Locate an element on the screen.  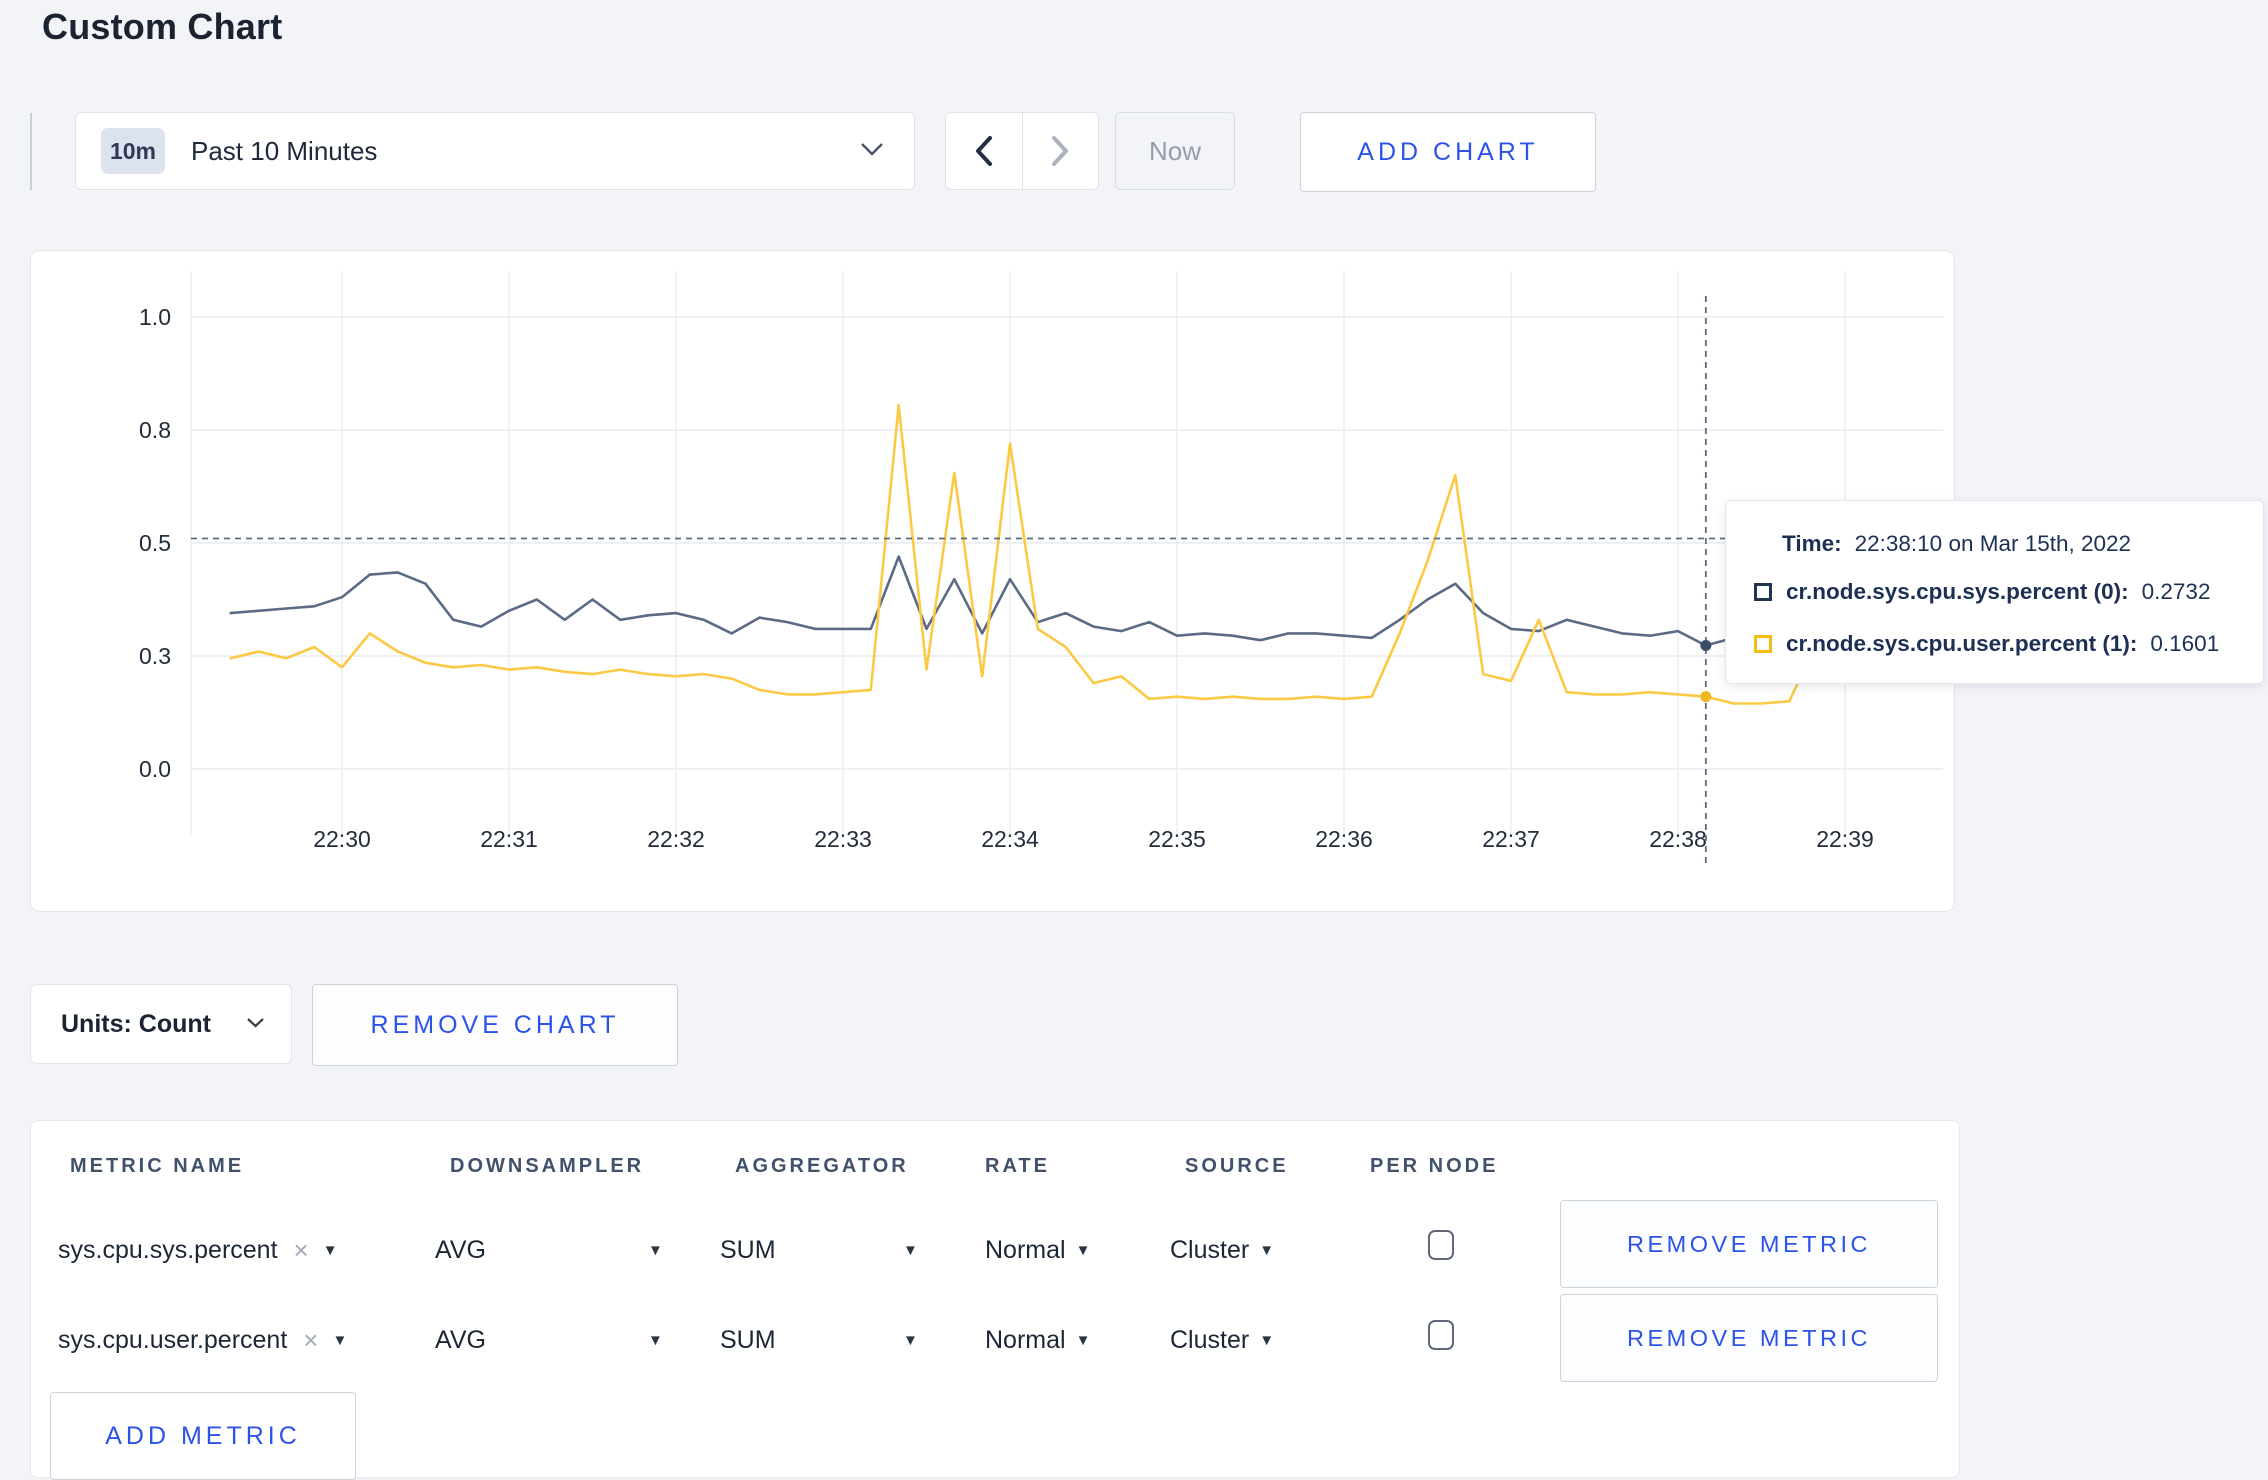
tooltip-series-name: cr.node.sys.cpu.user.percent (1): is located at coordinates (1962, 643).